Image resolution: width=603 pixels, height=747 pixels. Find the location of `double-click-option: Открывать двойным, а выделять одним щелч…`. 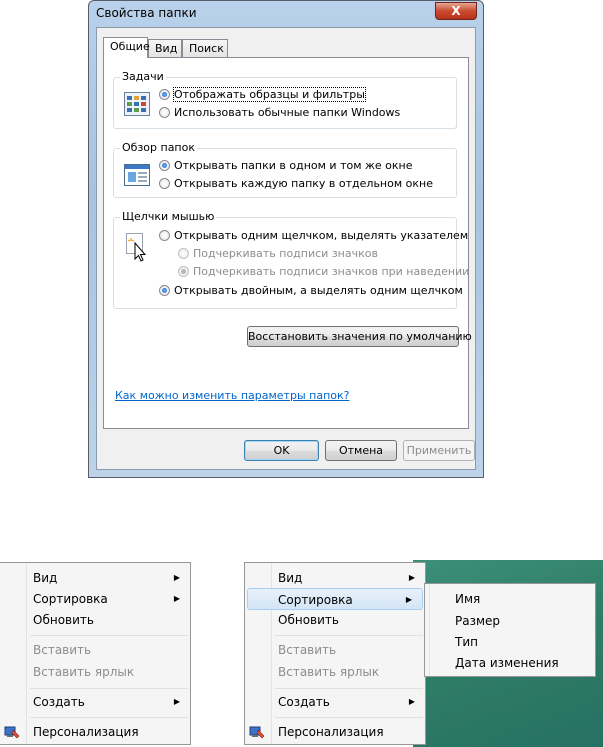

double-click-option: Открывать двойным, а выделять одним щелч… is located at coordinates (311, 290).